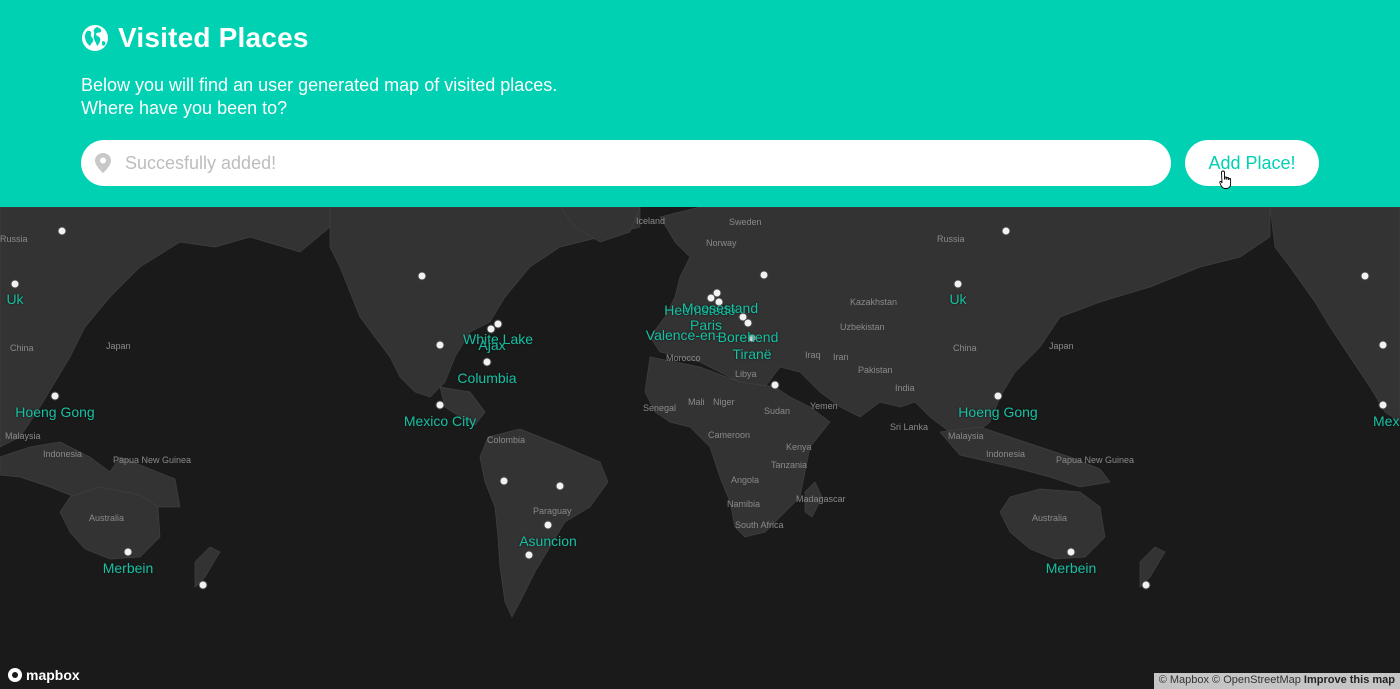  I want to click on country-label: Colombia, so click(506, 440).